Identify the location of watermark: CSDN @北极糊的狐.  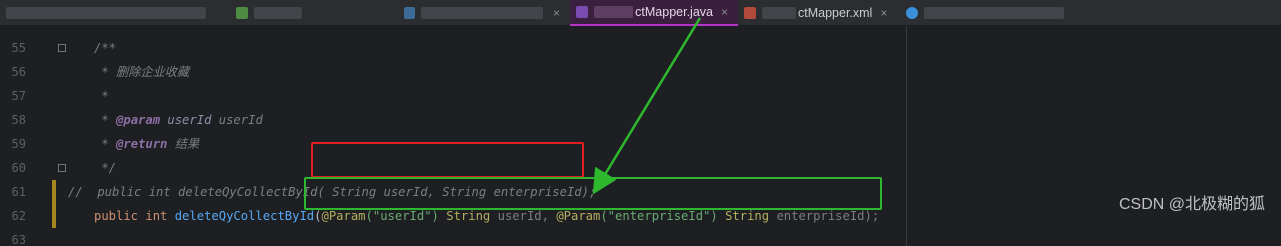
(1191, 204).